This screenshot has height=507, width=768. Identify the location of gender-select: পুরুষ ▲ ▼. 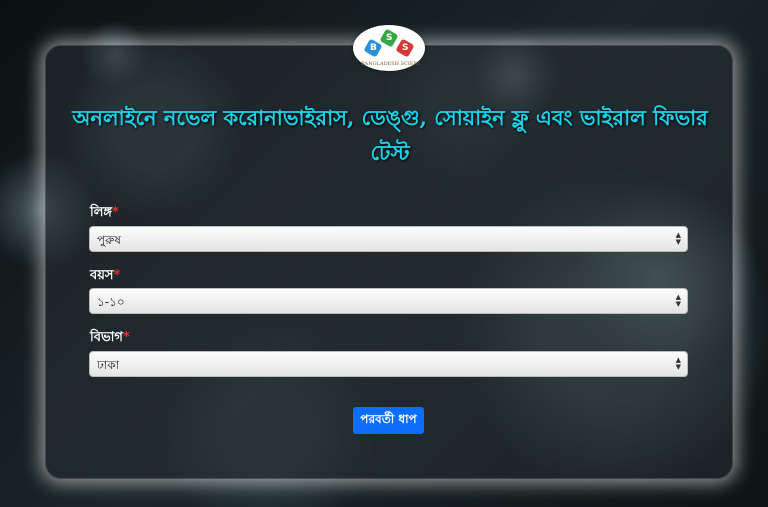
(388, 239).